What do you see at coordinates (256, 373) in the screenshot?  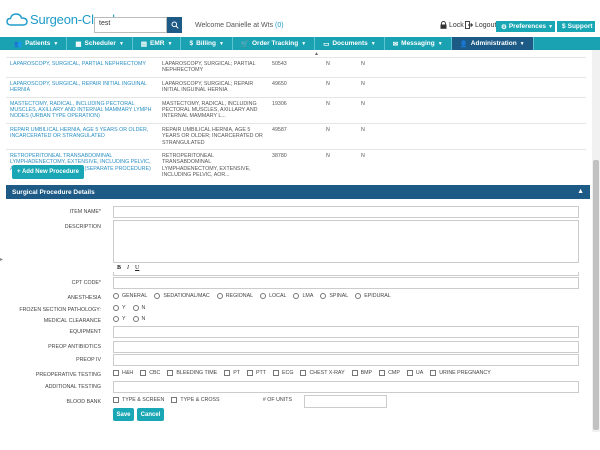 I see `testing-option: PTT` at bounding box center [256, 373].